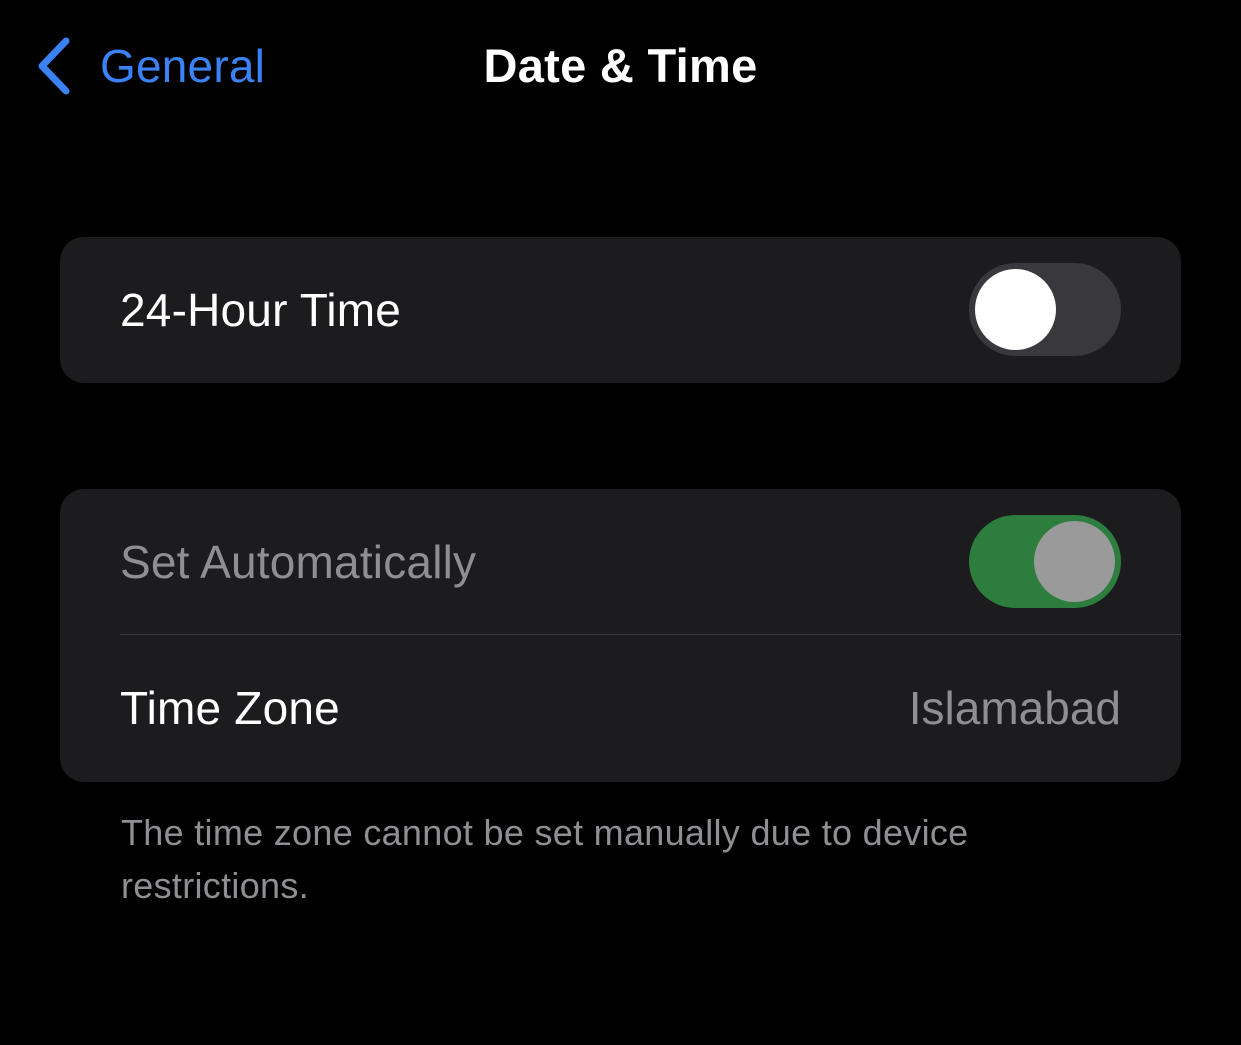 The height and width of the screenshot is (1045, 1241). I want to click on setting-label-set-automatically: Set Automatically, so click(298, 562).